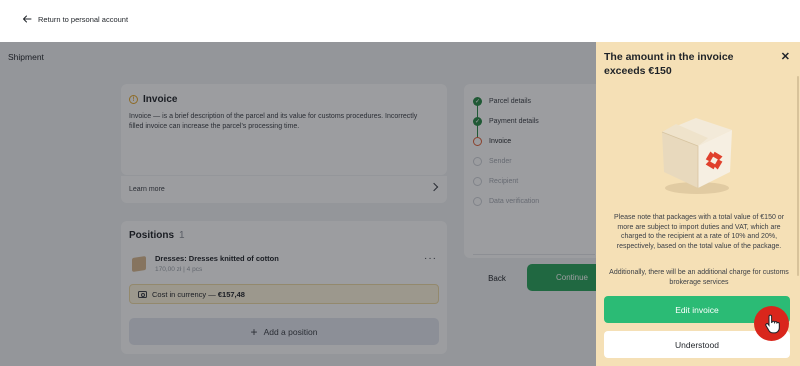 Image resolution: width=800 pixels, height=366 pixels. What do you see at coordinates (83, 19) in the screenshot?
I see `return-to-account-label: Return to personal account` at bounding box center [83, 19].